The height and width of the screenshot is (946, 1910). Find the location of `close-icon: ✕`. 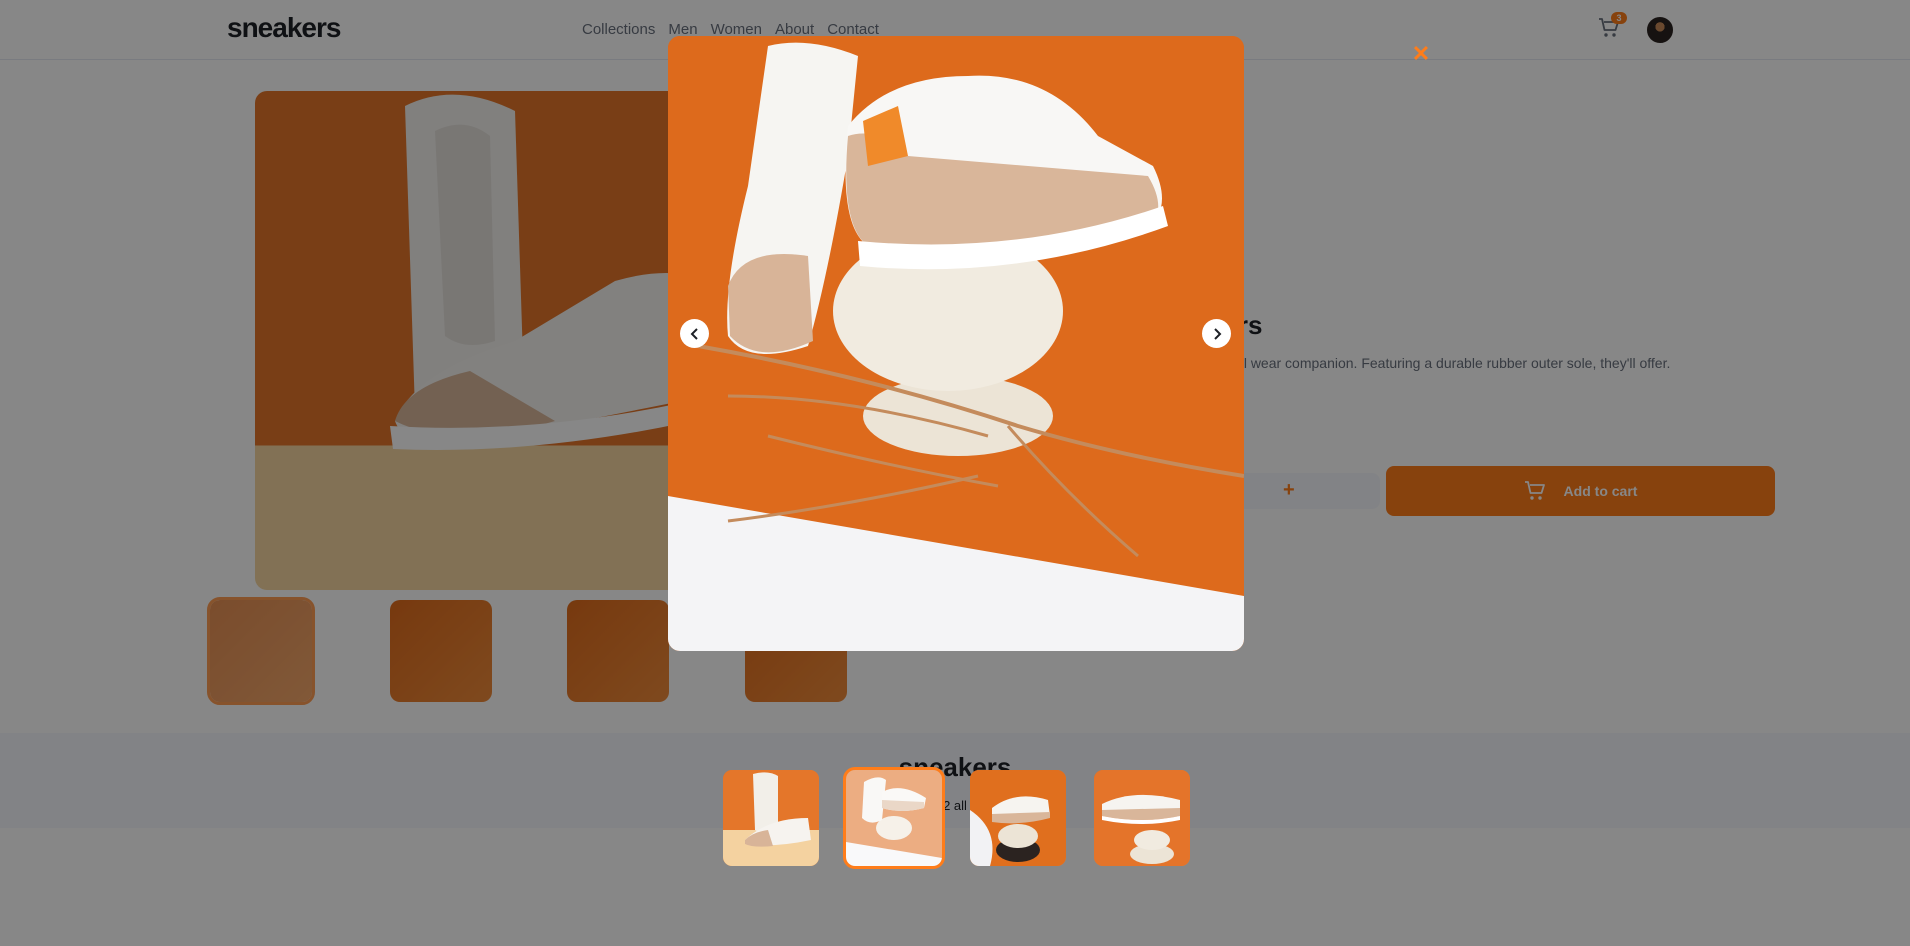

close-icon: ✕ is located at coordinates (1421, 54).